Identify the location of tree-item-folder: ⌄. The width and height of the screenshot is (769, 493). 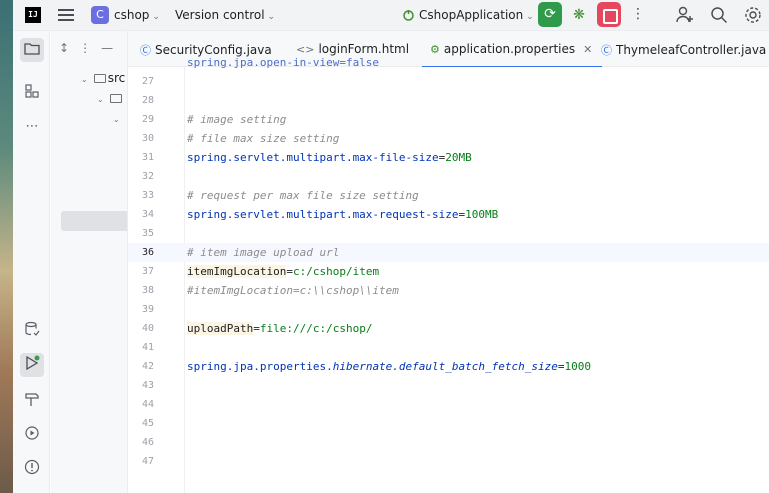
(110, 98).